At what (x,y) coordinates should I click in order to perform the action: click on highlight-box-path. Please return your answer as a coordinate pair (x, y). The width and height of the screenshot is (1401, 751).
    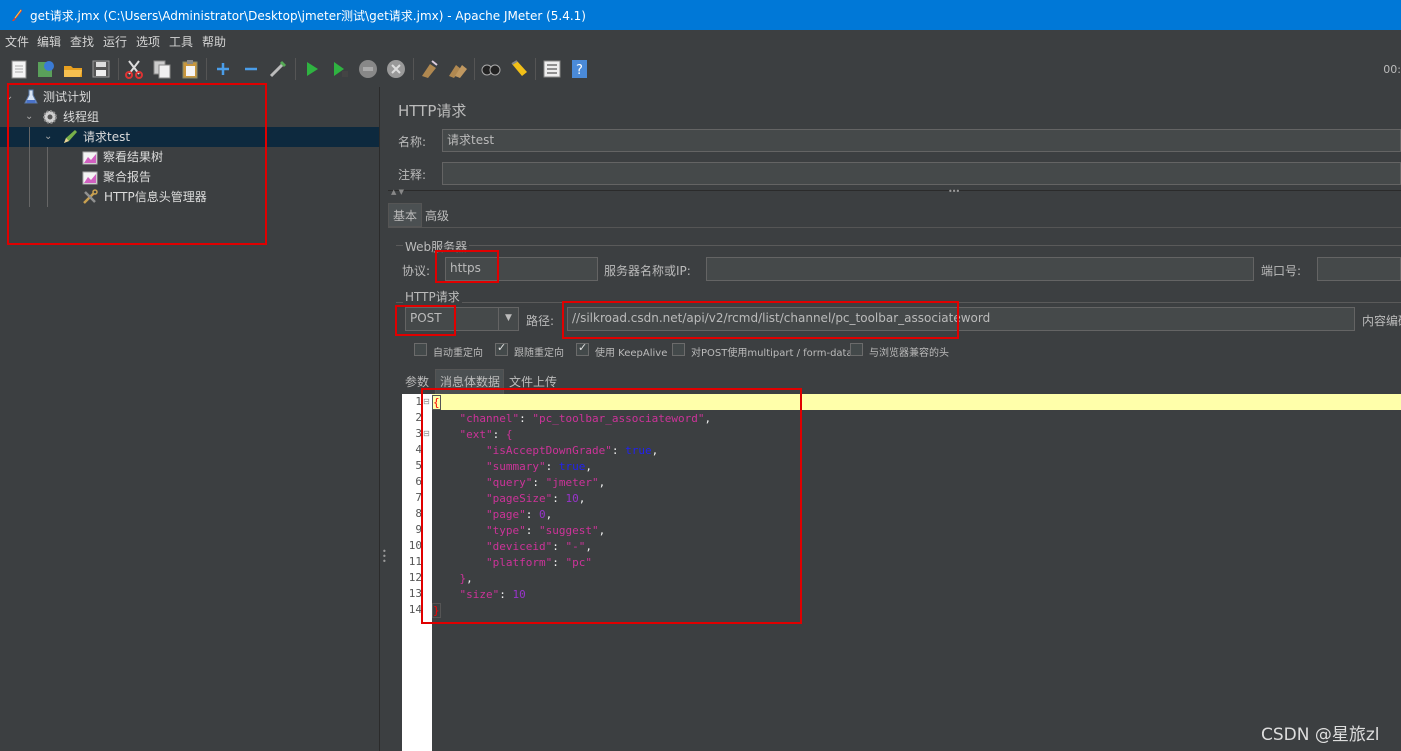
    Looking at the image, I should click on (760, 320).